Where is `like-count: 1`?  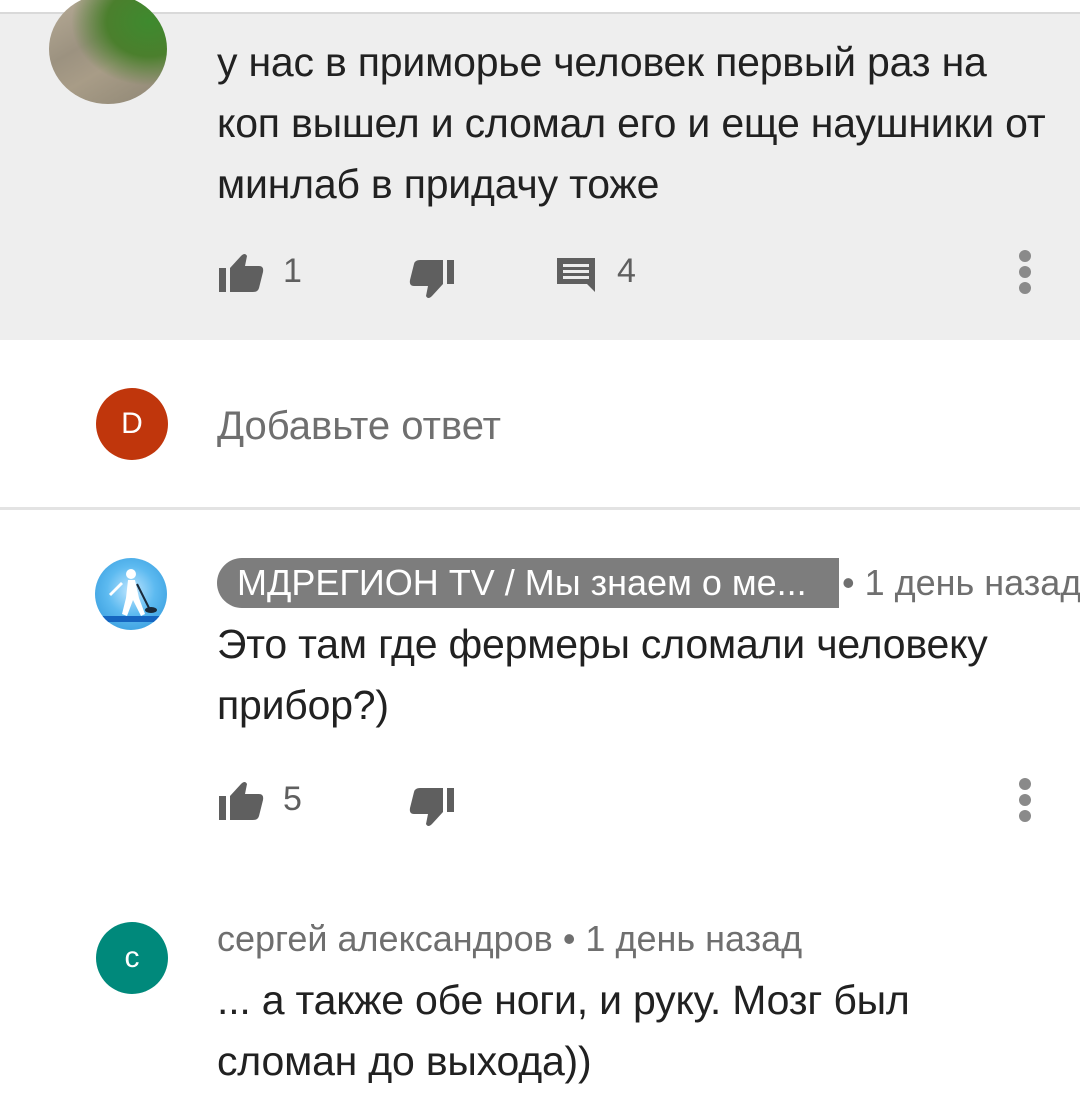
like-count: 1 is located at coordinates (292, 271).